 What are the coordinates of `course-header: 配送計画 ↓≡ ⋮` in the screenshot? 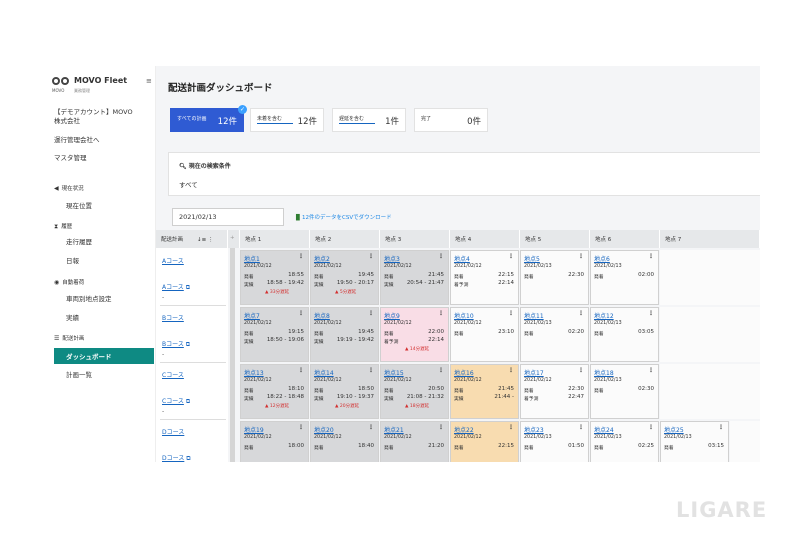 It's located at (192, 239).